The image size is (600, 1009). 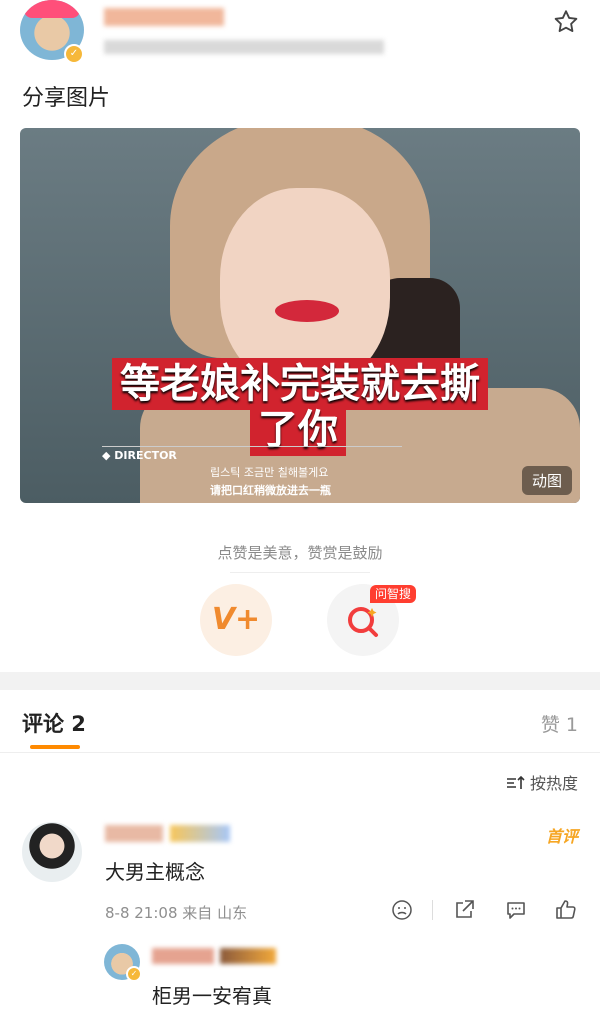 What do you see at coordinates (54, 723) in the screenshot?
I see `tab-comments: 评论 2` at bounding box center [54, 723].